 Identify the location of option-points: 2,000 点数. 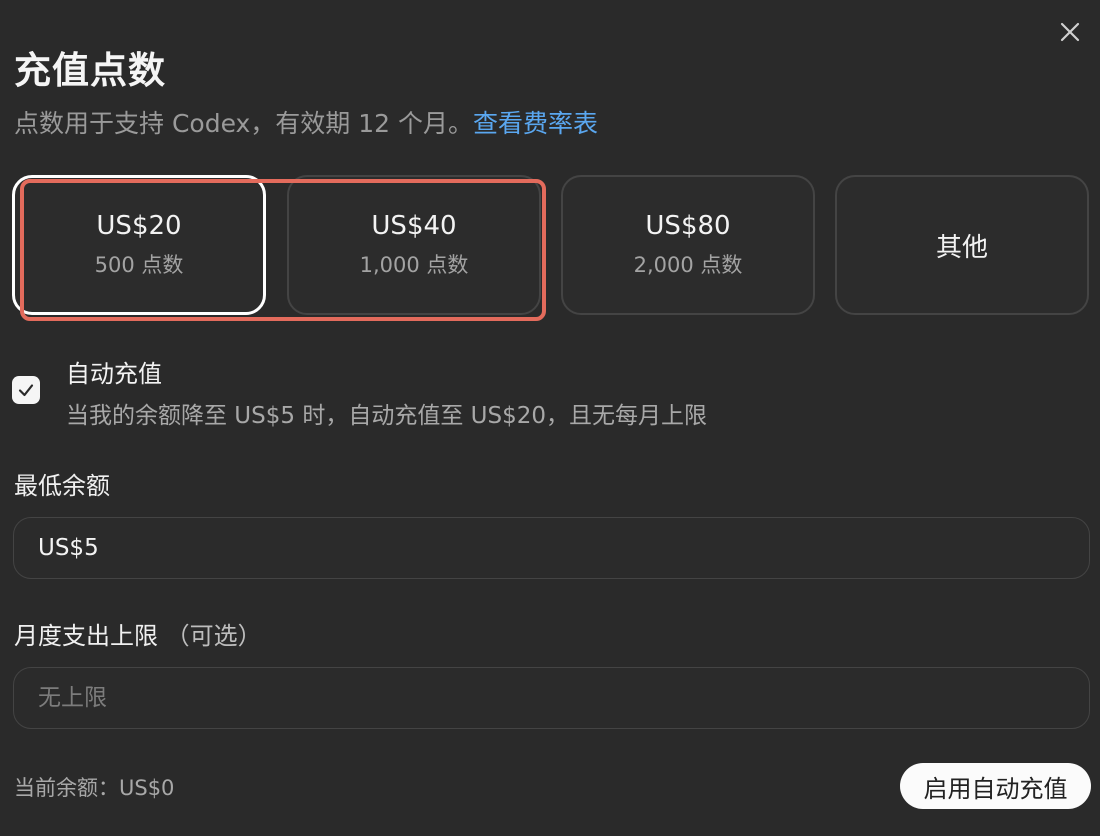
(688, 265).